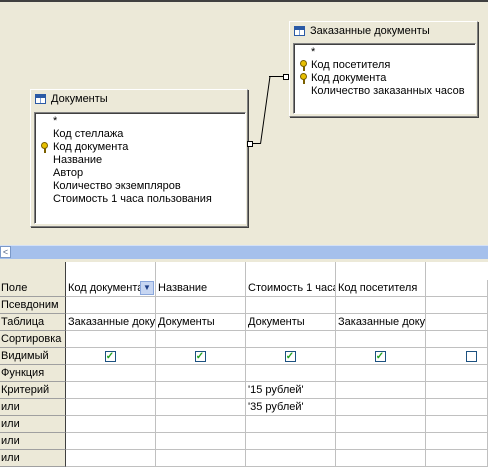 The height and width of the screenshot is (469, 488). Describe the element at coordinates (201, 288) in the screenshot. I see `field-cell: Название` at that location.